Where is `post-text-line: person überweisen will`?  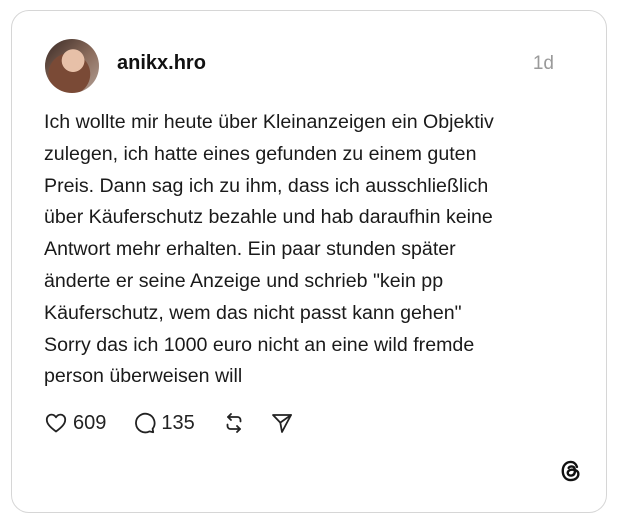 post-text-line: person überweisen will is located at coordinates (143, 376).